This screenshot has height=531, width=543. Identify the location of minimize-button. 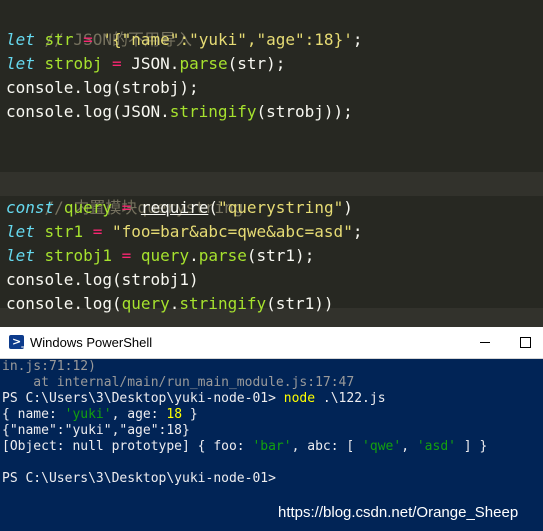
(486, 342).